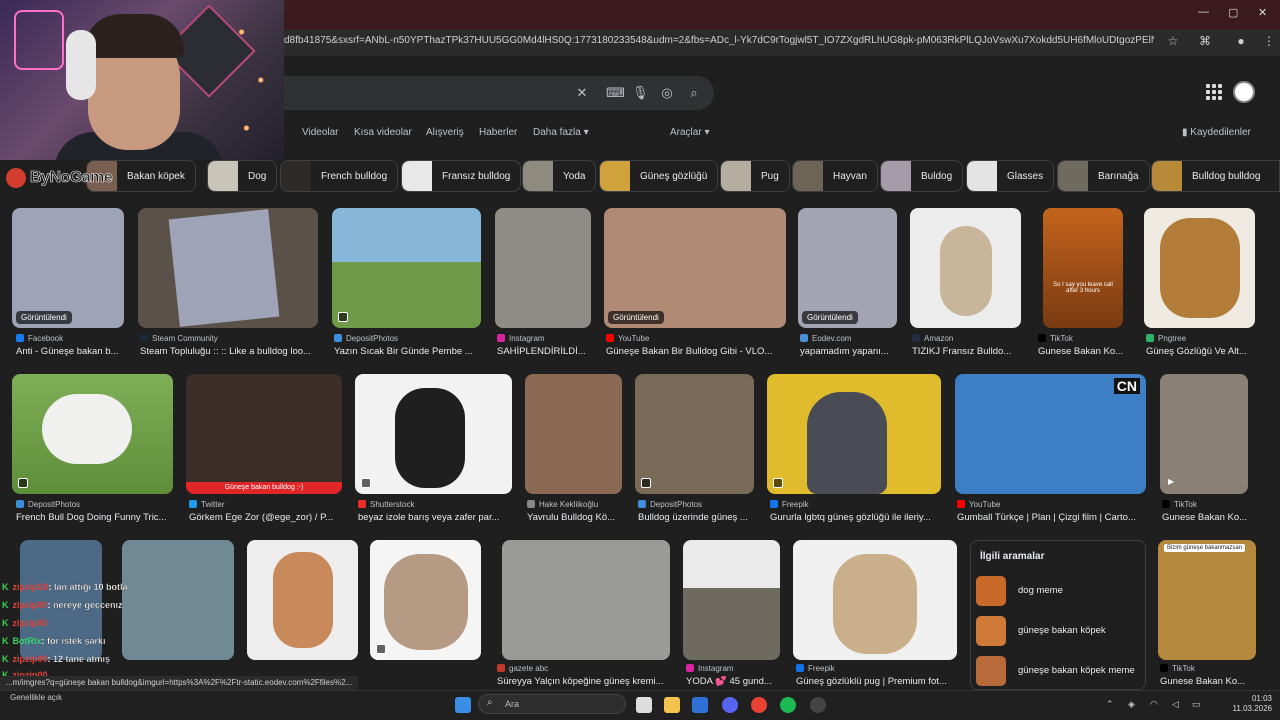  I want to click on result-source: Hake Kekliikoğlu, so click(577, 504).